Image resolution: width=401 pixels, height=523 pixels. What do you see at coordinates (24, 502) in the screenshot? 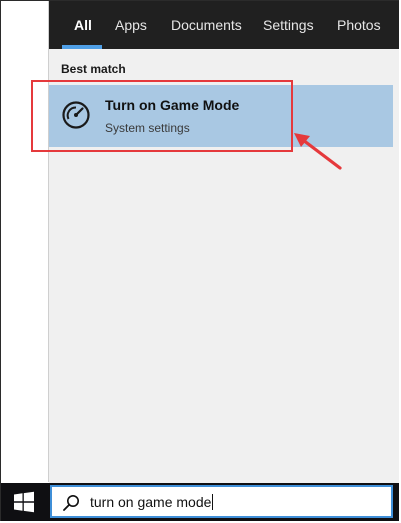
I see `windows-logo-icon` at bounding box center [24, 502].